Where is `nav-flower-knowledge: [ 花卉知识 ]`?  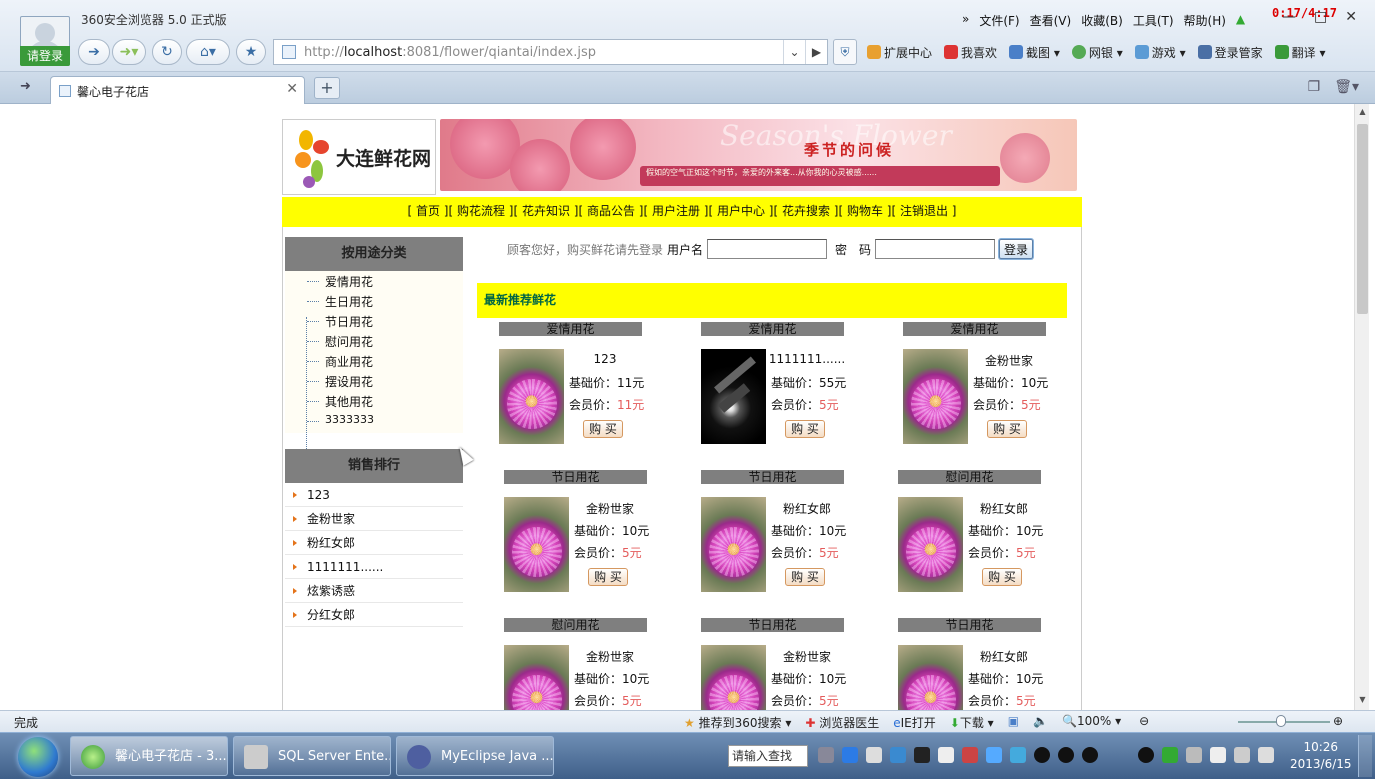 nav-flower-knowledge: [ 花卉知识 ] is located at coordinates (546, 211).